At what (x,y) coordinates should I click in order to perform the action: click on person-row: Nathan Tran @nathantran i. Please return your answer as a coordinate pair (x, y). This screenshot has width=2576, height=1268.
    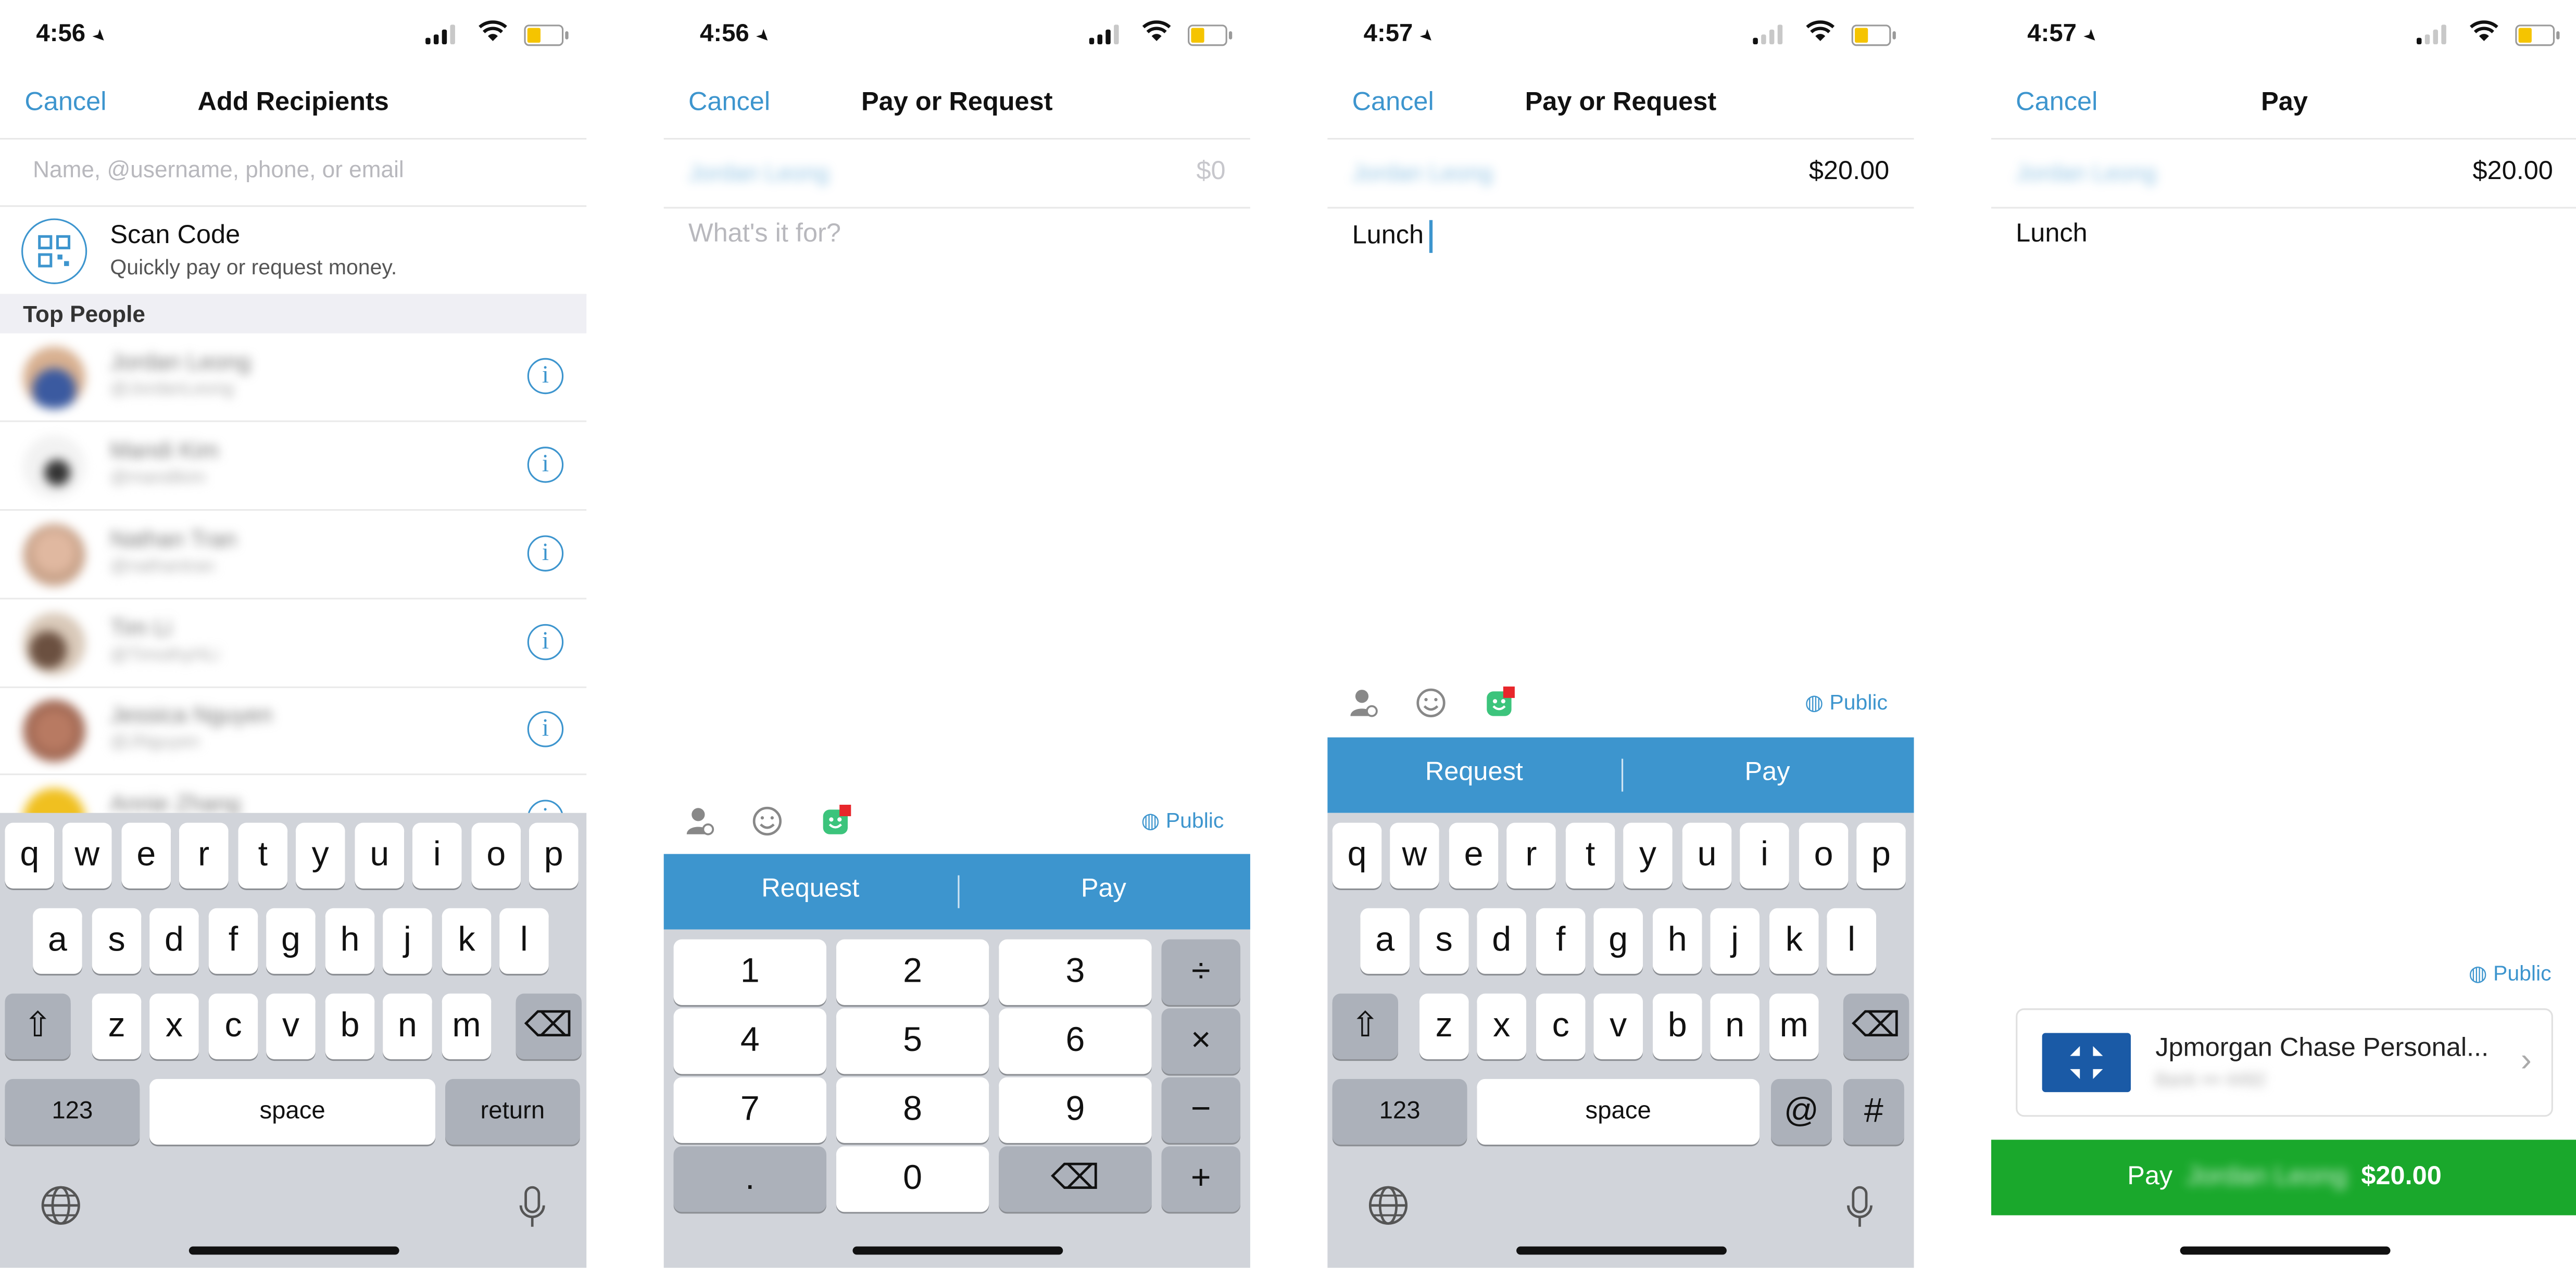
    Looking at the image, I should click on (294, 555).